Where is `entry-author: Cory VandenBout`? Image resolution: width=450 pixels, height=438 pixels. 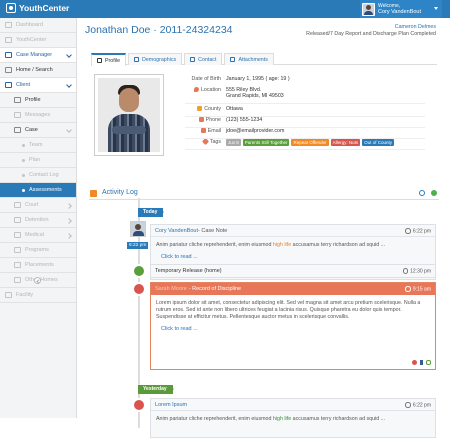
entry-author: Cory VandenBout is located at coordinates (176, 231).